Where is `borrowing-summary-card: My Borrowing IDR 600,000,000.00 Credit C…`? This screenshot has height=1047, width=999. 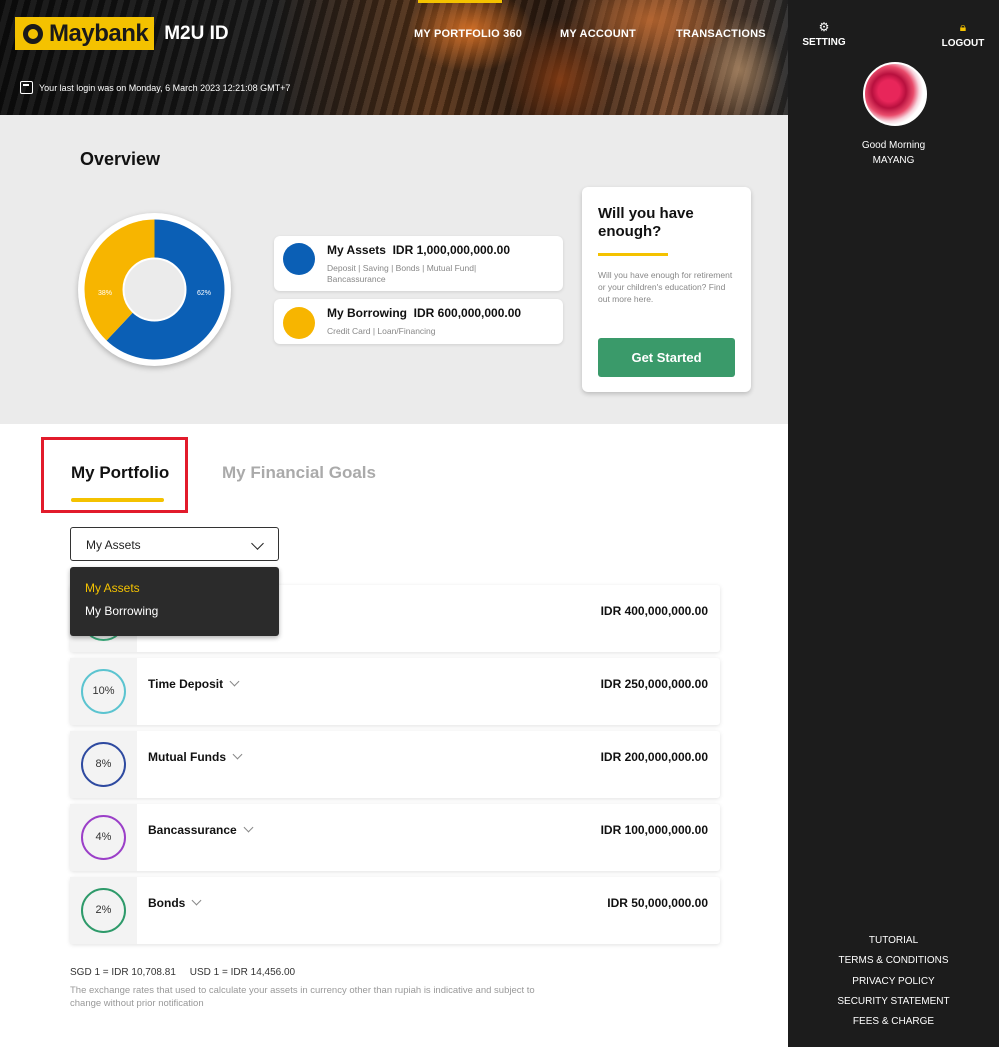 borrowing-summary-card: My Borrowing IDR 600,000,000.00 Credit C… is located at coordinates (418, 321).